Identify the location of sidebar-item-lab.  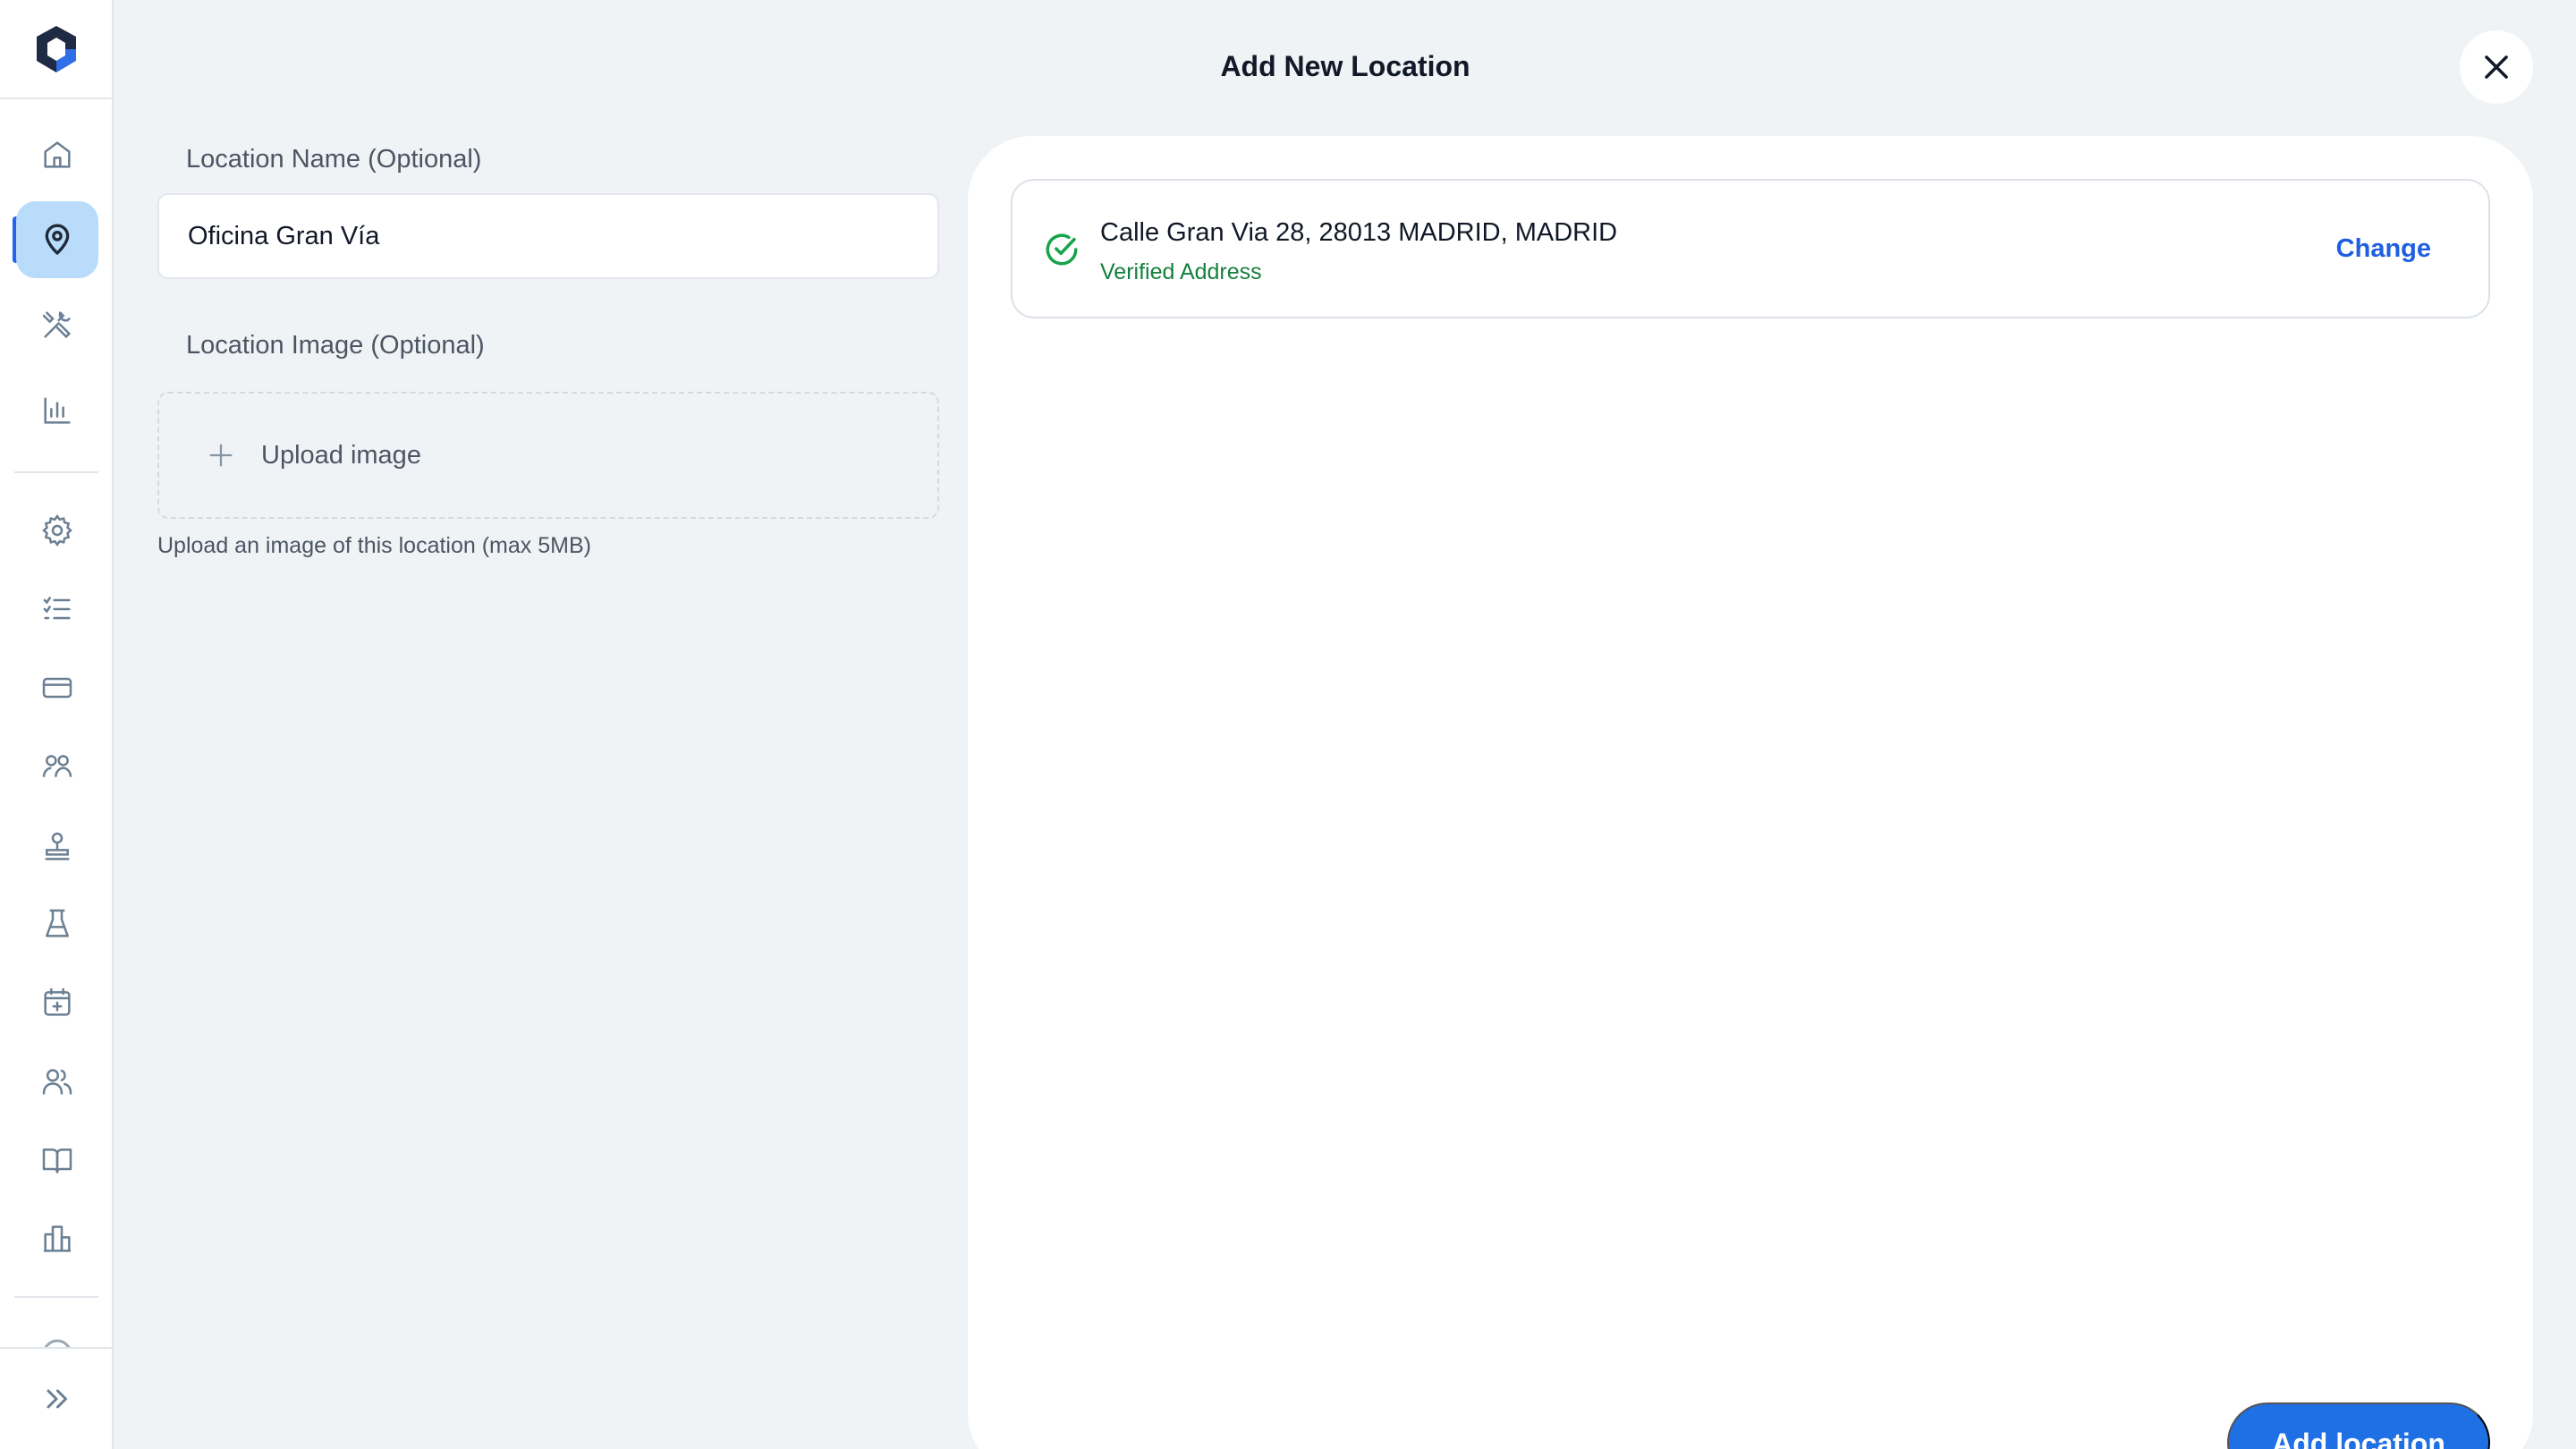
(57, 924).